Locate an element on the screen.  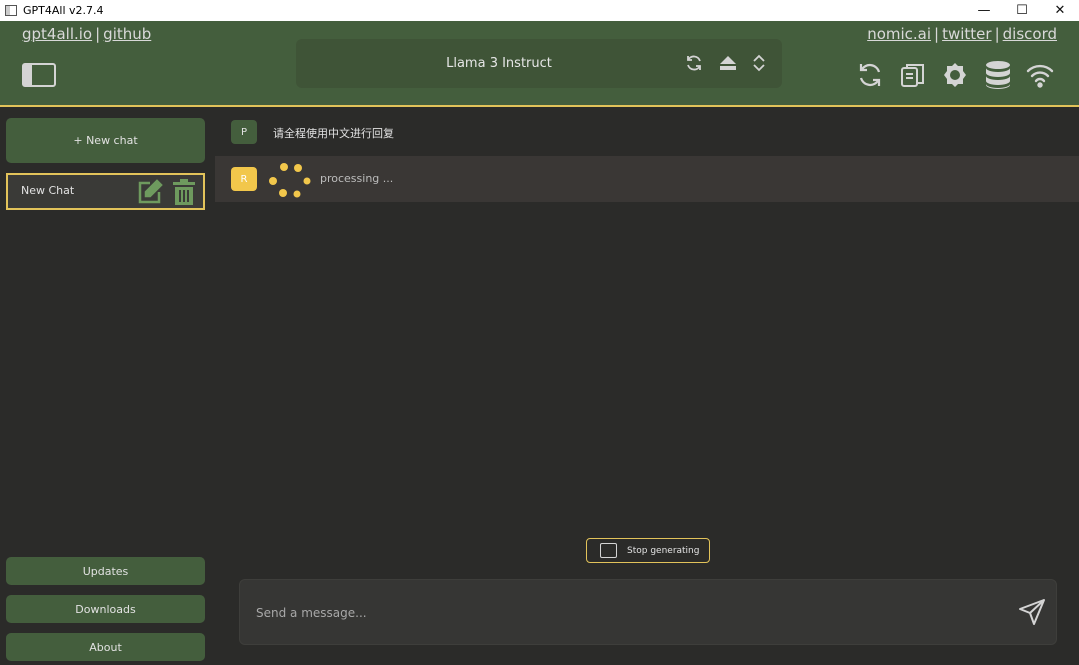
nomic-link: nomic.ai is located at coordinates (899, 34).